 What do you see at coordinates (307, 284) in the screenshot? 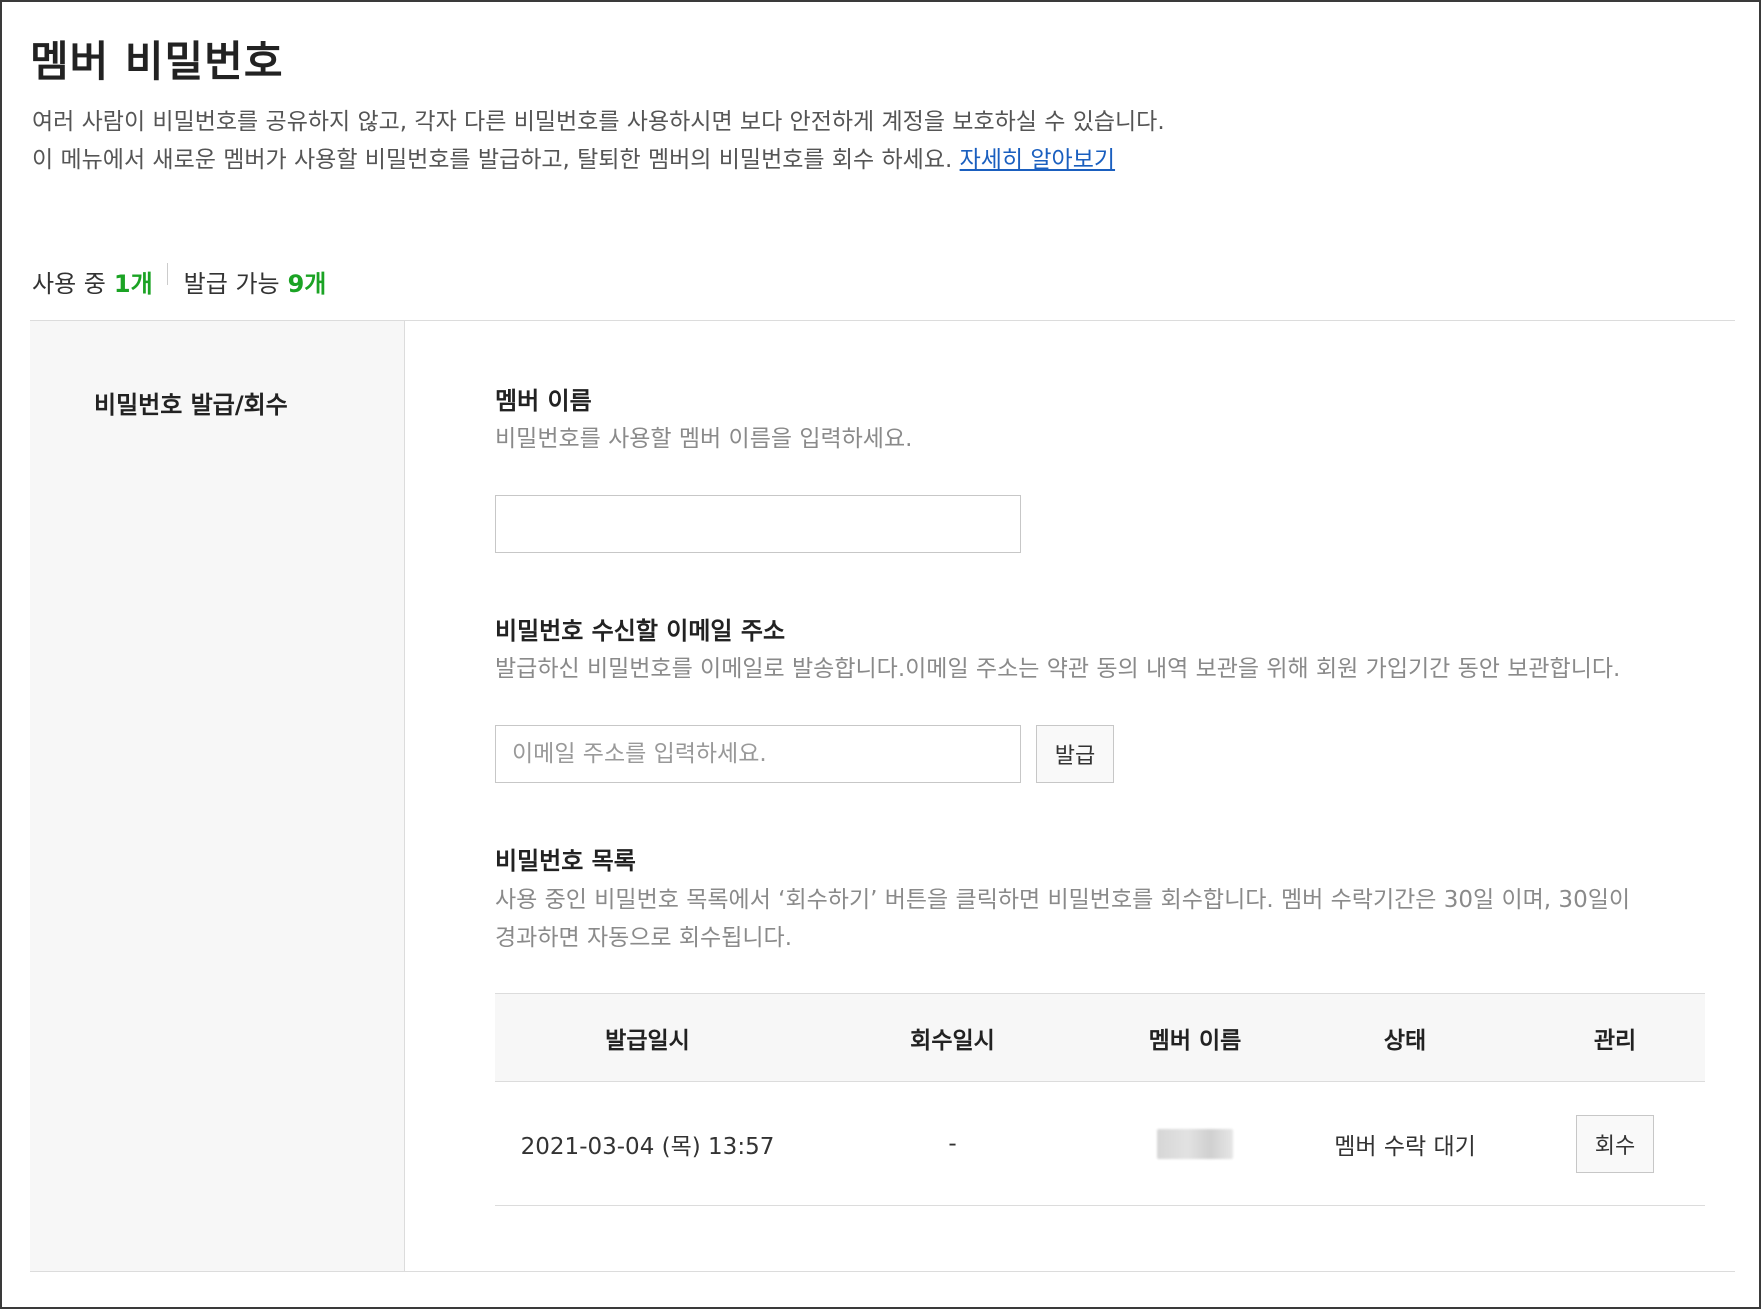
I see `available-count: 9개` at bounding box center [307, 284].